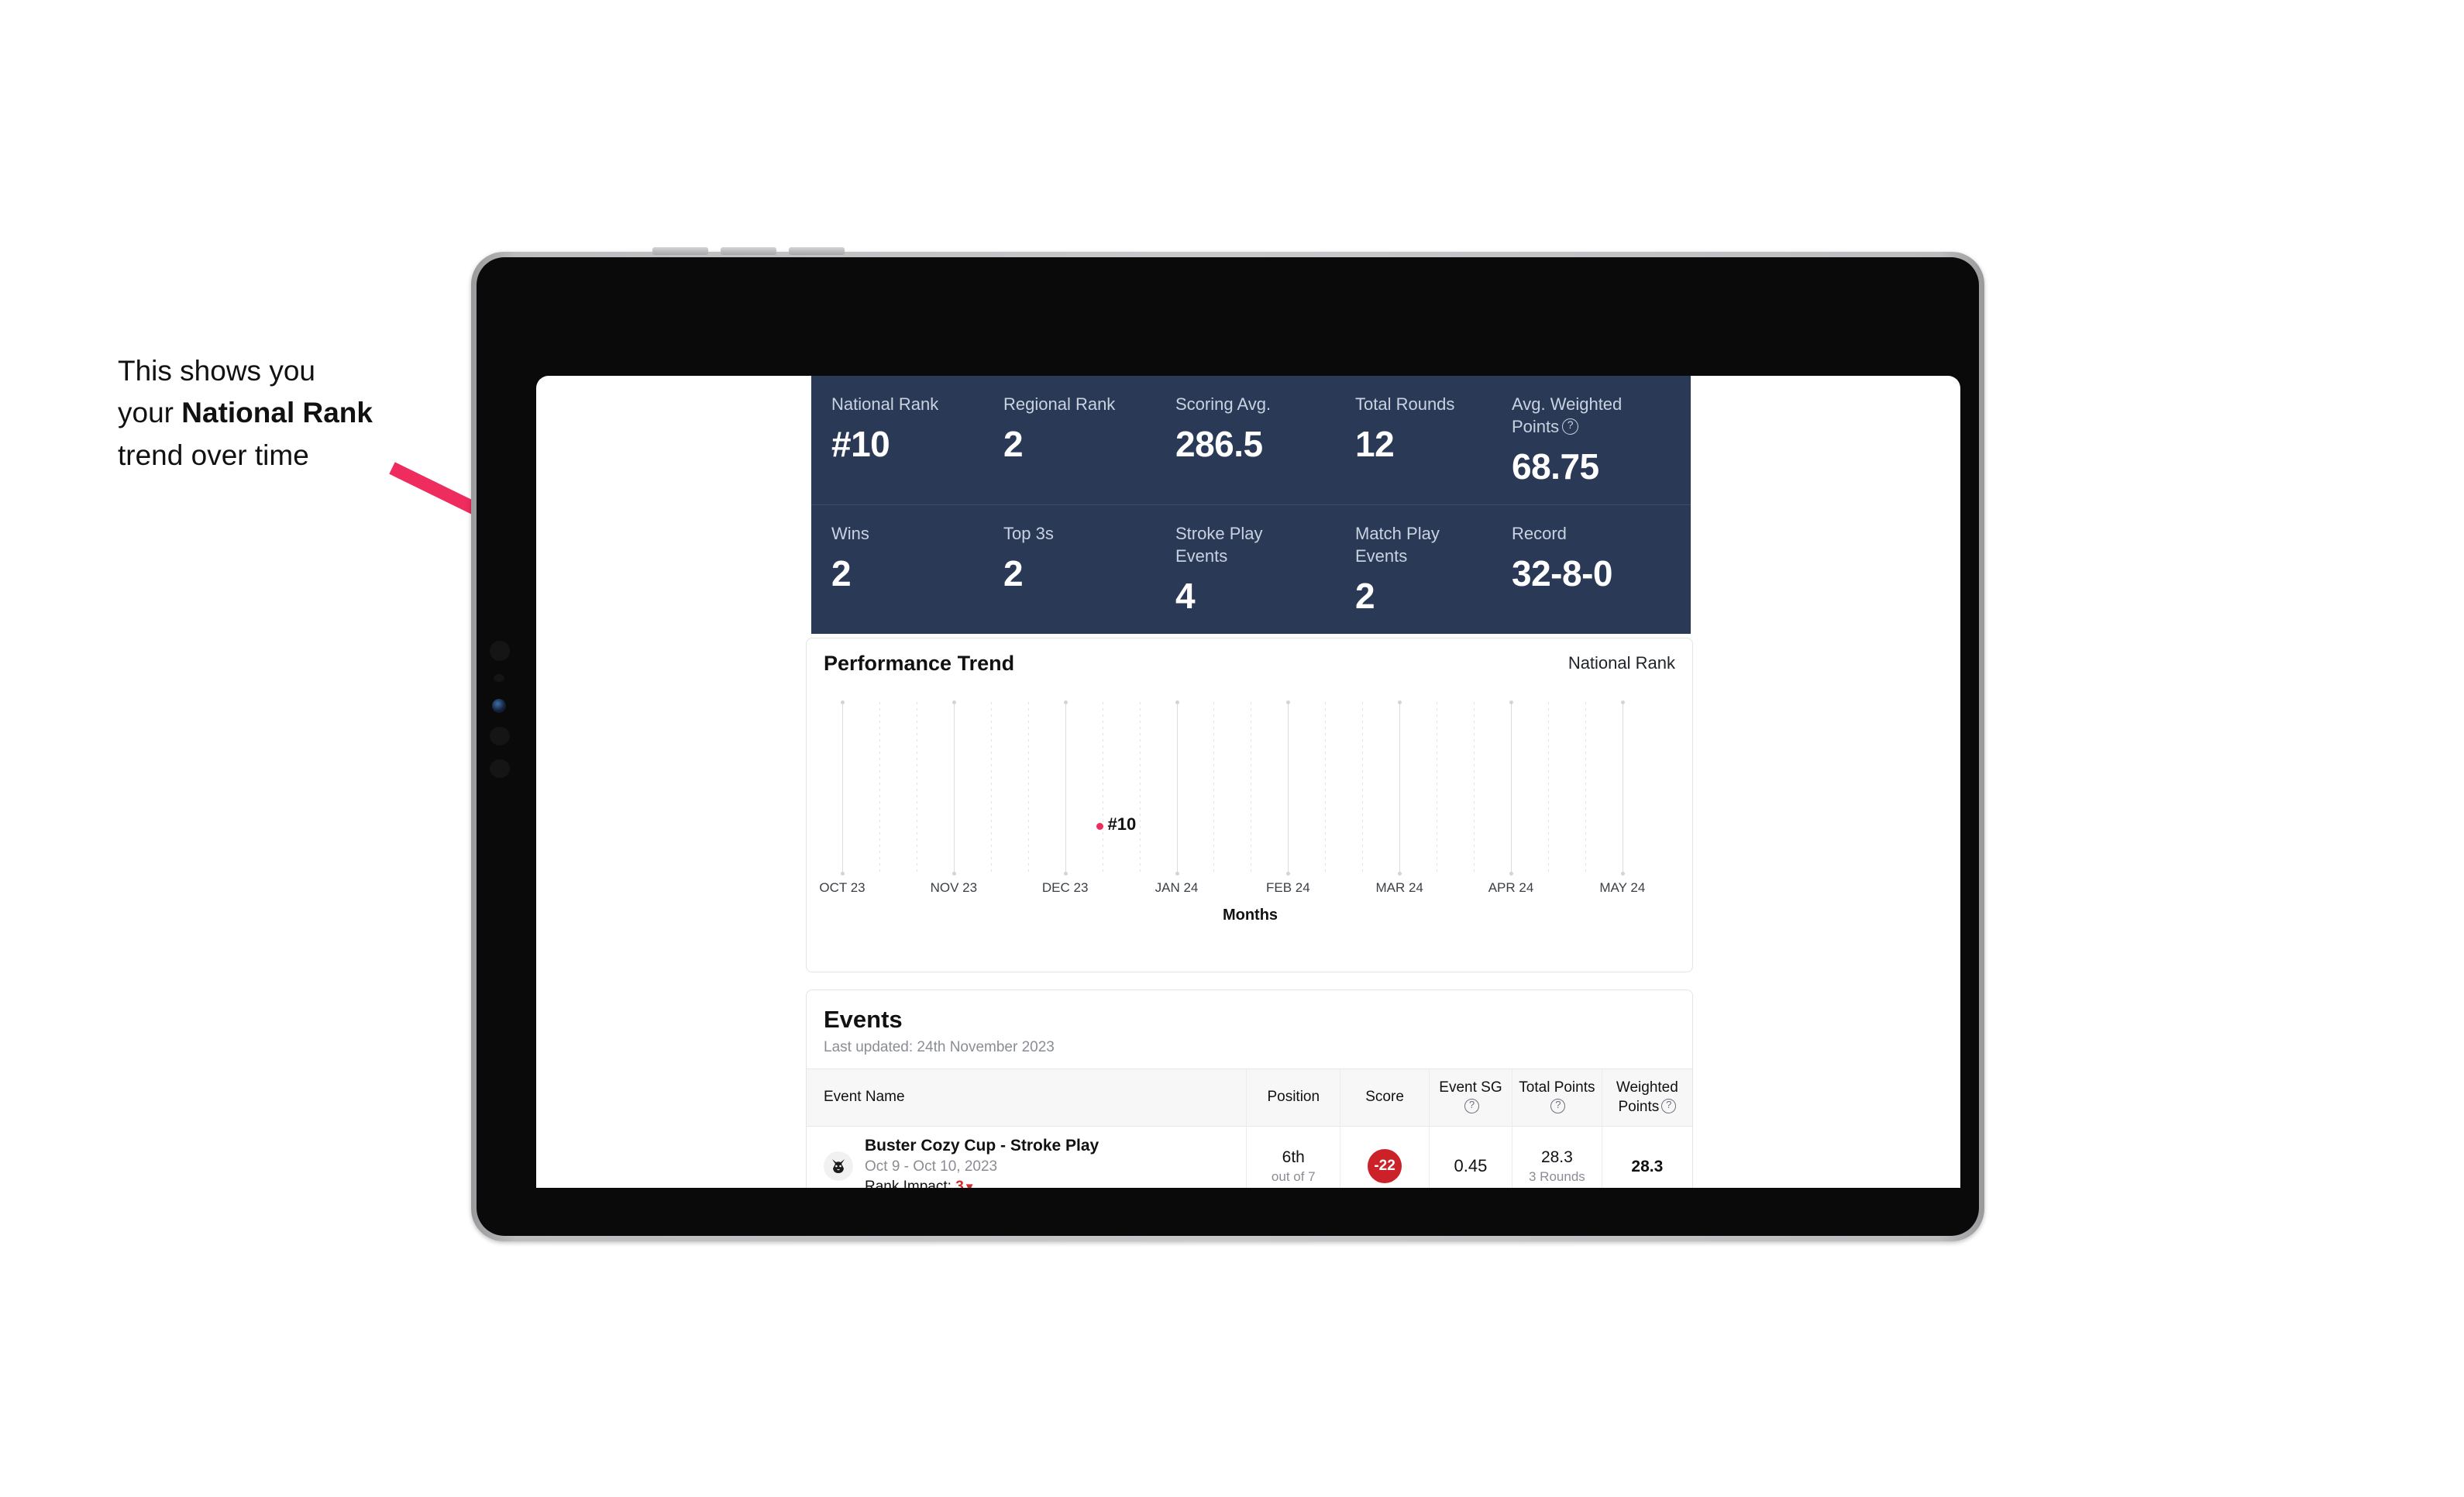  I want to click on annotation-line-2-strong: National Rank, so click(277, 413).